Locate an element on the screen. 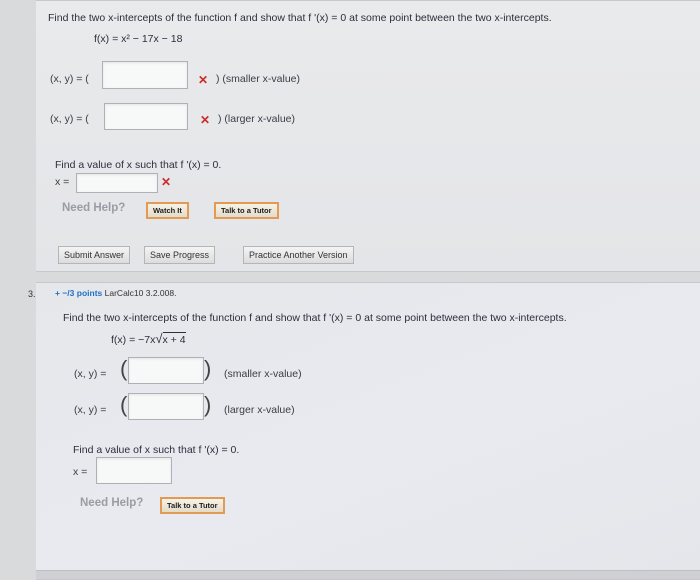 The height and width of the screenshot is (580, 700). question-number: 3. is located at coordinates (32, 294).